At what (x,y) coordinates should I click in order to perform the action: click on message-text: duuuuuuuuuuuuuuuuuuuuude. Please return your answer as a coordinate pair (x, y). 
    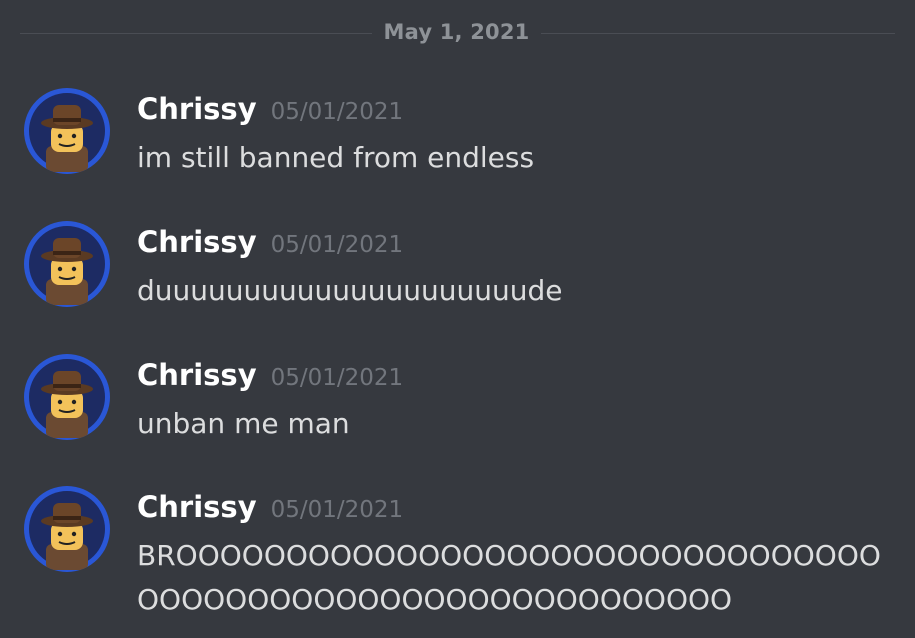
    Looking at the image, I should click on (350, 290).